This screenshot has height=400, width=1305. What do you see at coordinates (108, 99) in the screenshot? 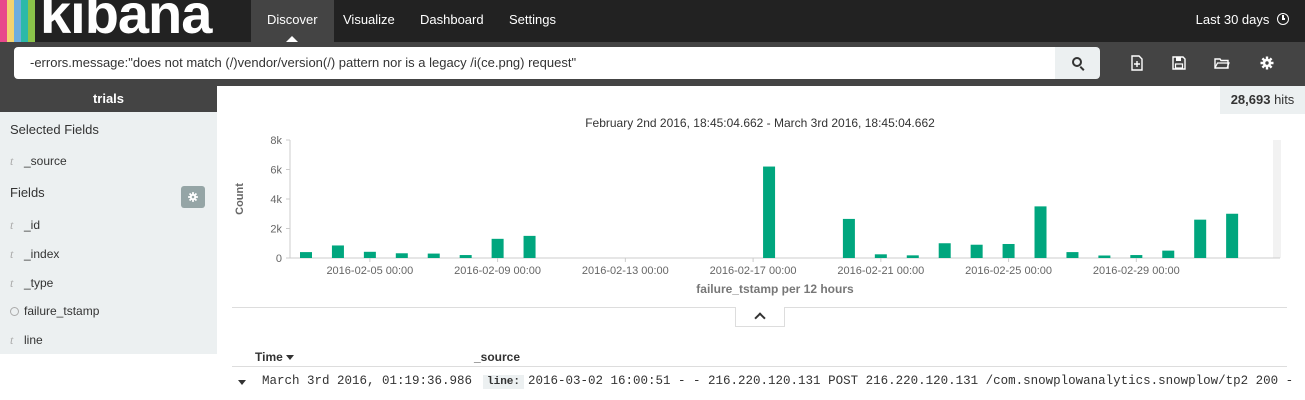
I see `index-pattern-title: trials` at bounding box center [108, 99].